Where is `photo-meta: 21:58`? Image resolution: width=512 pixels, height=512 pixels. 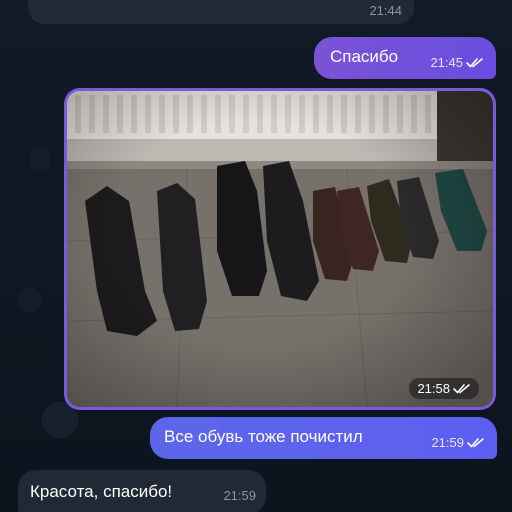
photo-meta: 21:58 is located at coordinates (444, 388).